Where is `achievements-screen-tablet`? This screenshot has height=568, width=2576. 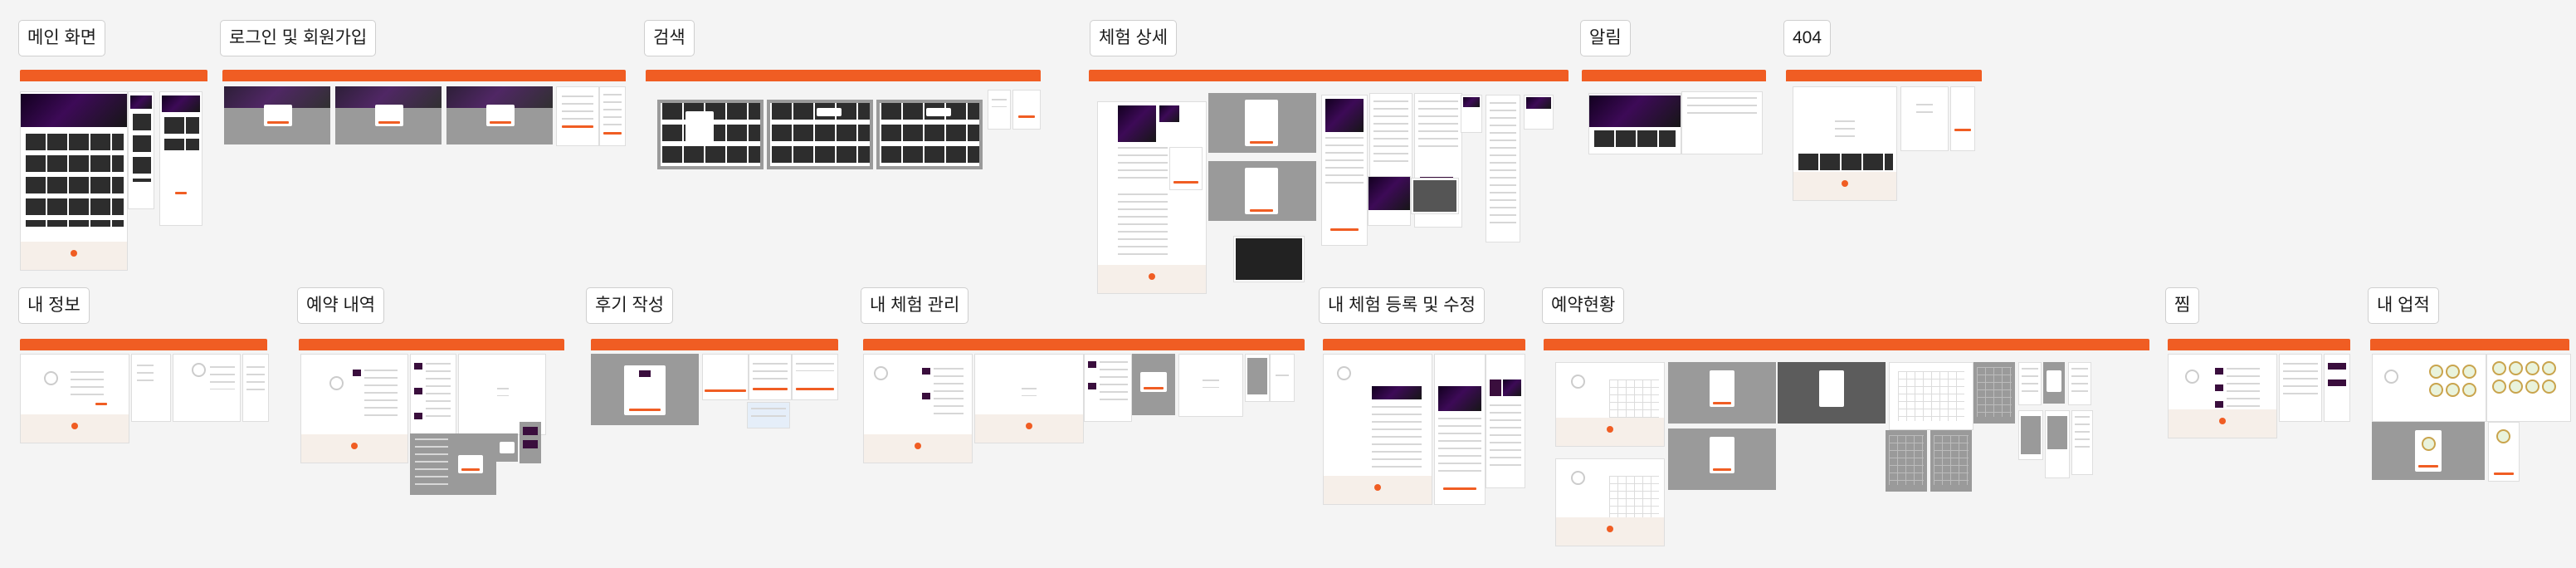
achievements-screen-tablet is located at coordinates (2529, 388).